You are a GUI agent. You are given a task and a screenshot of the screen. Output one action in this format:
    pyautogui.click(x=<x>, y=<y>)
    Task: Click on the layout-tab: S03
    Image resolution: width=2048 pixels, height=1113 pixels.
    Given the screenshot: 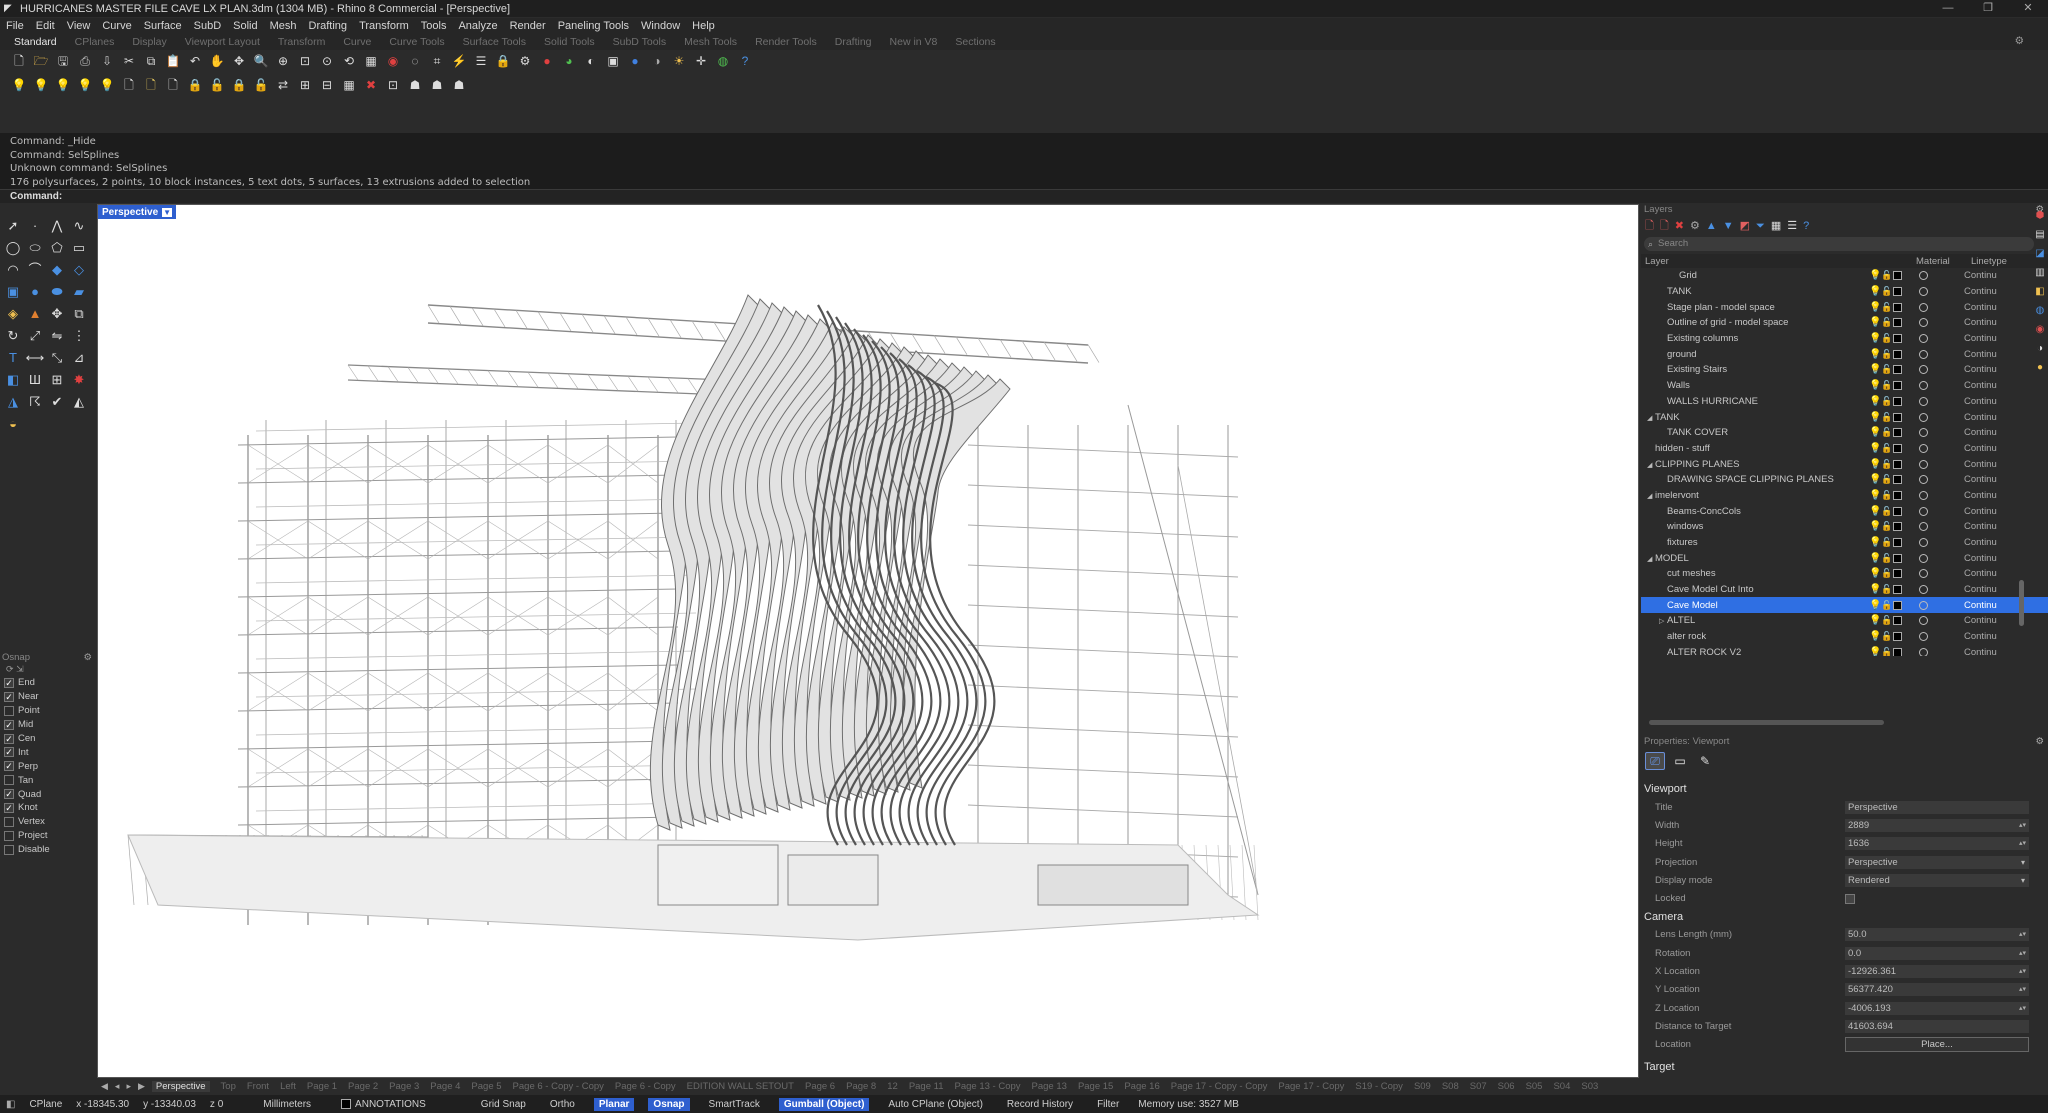 What is the action you would take?
    pyautogui.click(x=1589, y=1086)
    